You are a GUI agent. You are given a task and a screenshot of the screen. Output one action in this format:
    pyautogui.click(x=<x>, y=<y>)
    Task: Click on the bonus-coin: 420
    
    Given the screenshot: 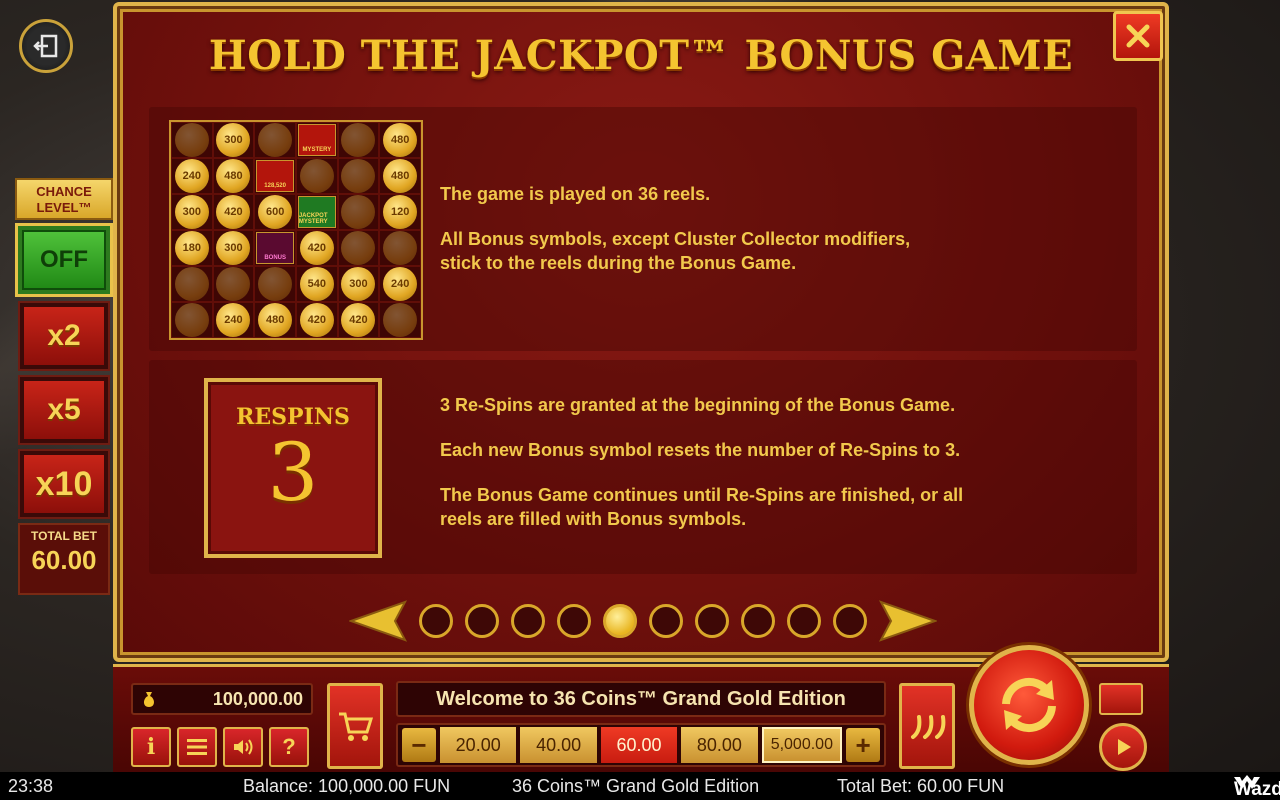 What is the action you would take?
    pyautogui.click(x=233, y=212)
    